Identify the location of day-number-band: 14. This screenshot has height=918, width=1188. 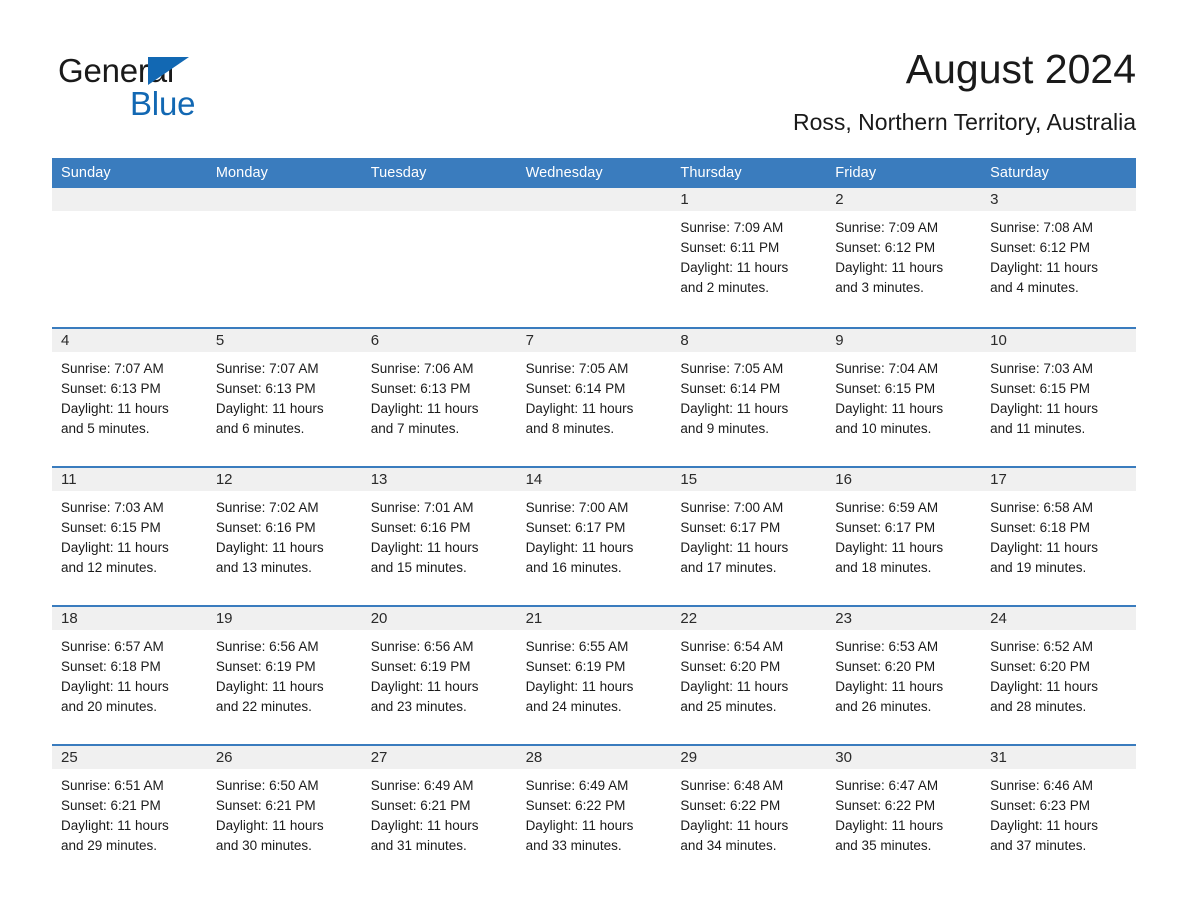
(594, 479).